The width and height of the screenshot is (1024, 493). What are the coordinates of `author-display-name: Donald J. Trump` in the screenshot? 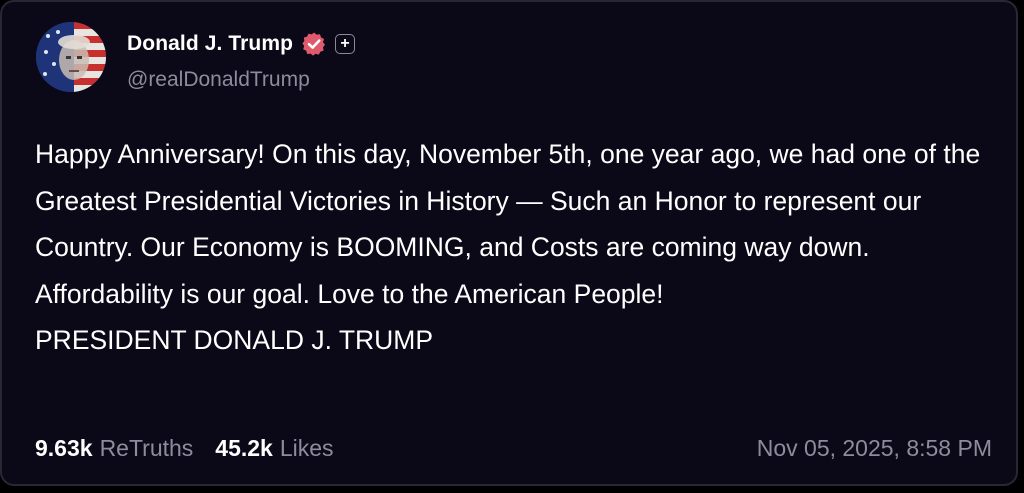 It's located at (210, 44).